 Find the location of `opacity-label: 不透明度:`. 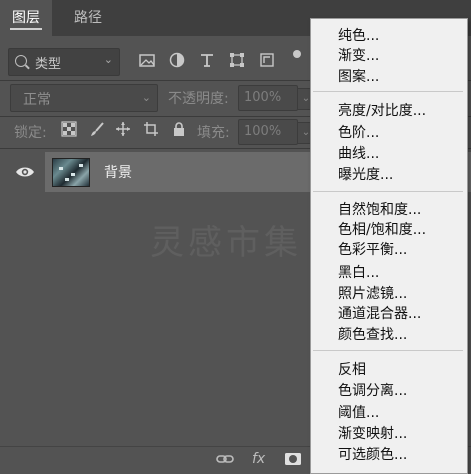

opacity-label: 不透明度: is located at coordinates (198, 99).